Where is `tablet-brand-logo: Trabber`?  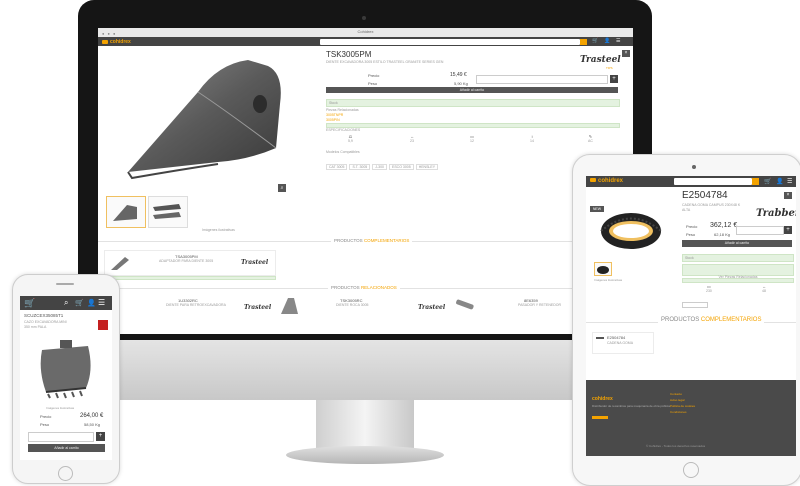 tablet-brand-logo: Trabber is located at coordinates (776, 213).